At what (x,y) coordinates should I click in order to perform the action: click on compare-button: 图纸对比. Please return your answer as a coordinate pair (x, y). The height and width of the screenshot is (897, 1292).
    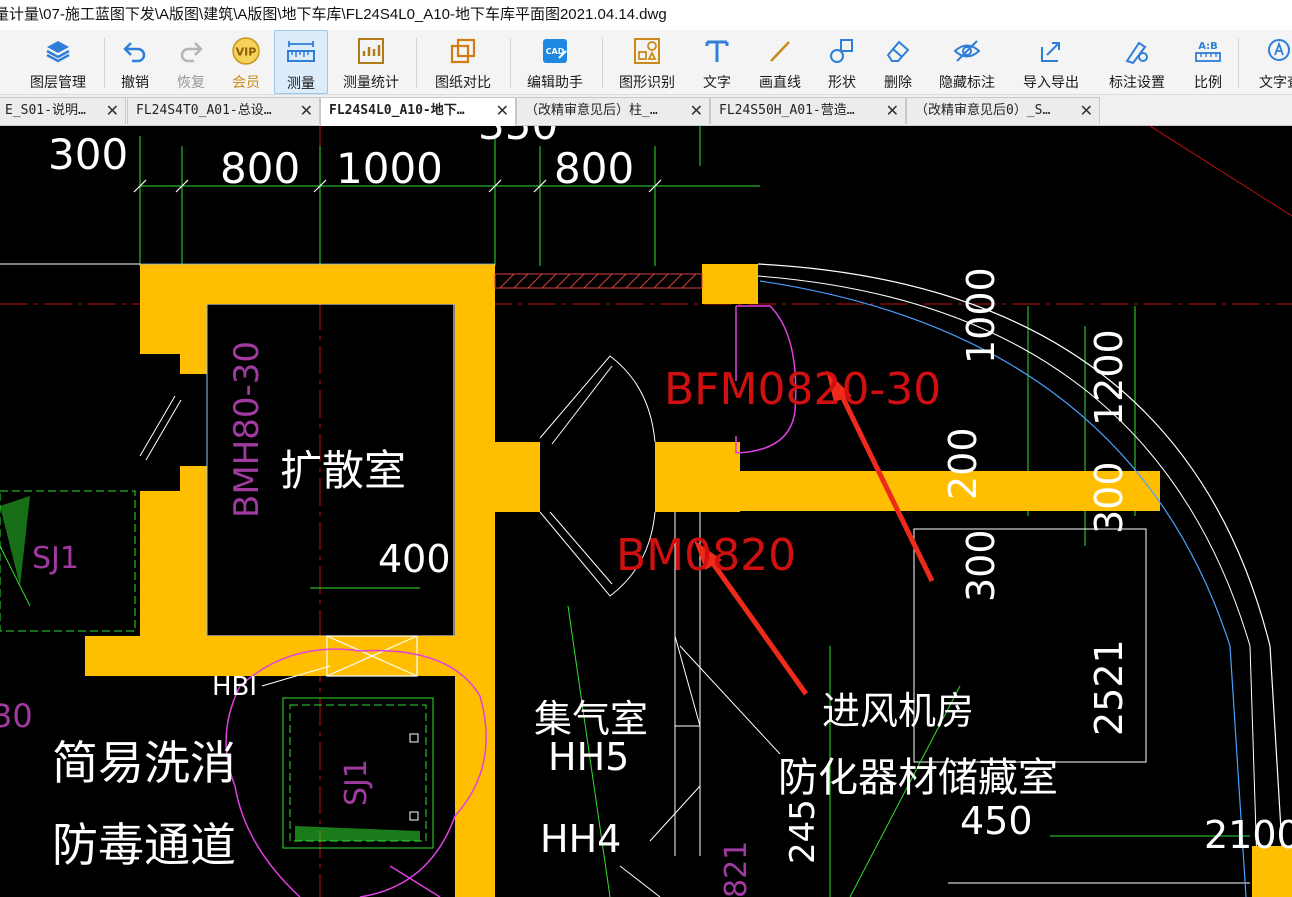
    Looking at the image, I should click on (463, 62).